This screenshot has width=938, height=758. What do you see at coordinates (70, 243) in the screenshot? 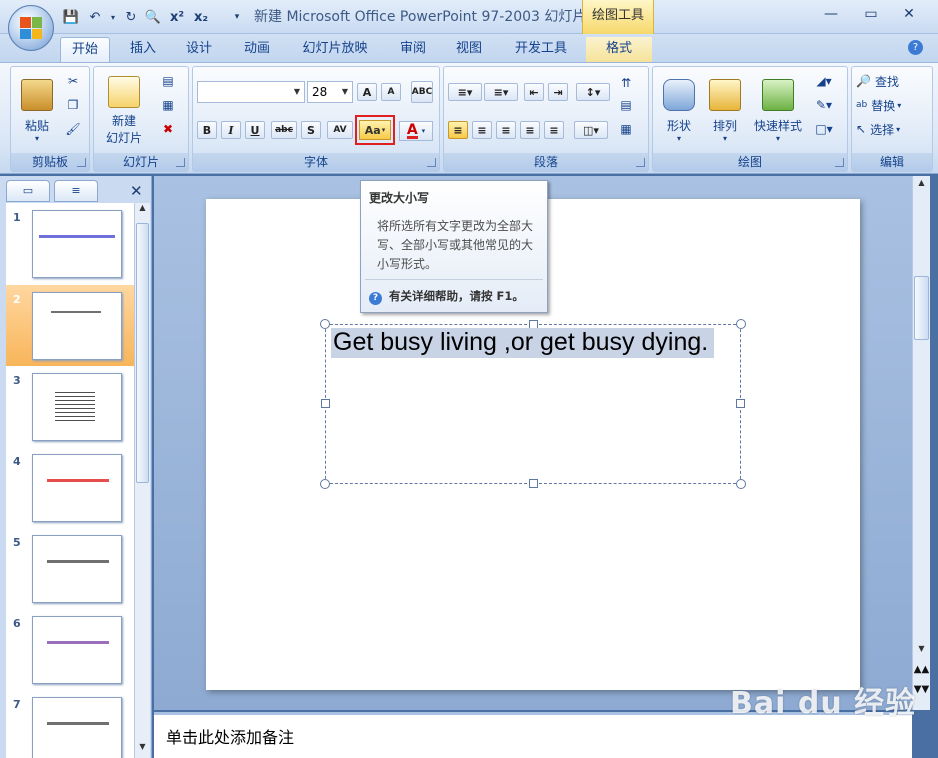
I see `slide-thumbnail-1: 1` at bounding box center [70, 243].